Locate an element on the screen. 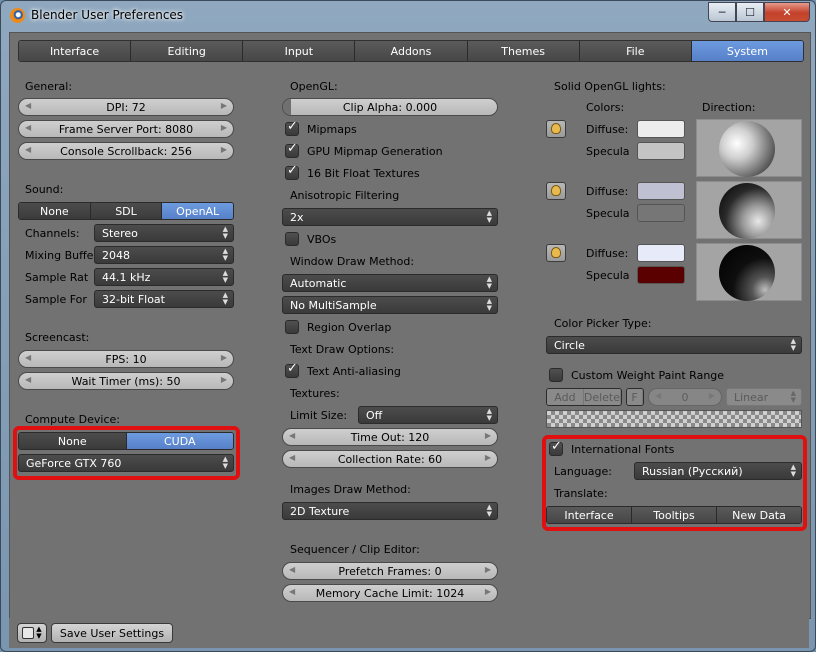 This screenshot has width=816, height=652. time-out-field: ◀ Time Out: 120 ▶ is located at coordinates (390, 437).